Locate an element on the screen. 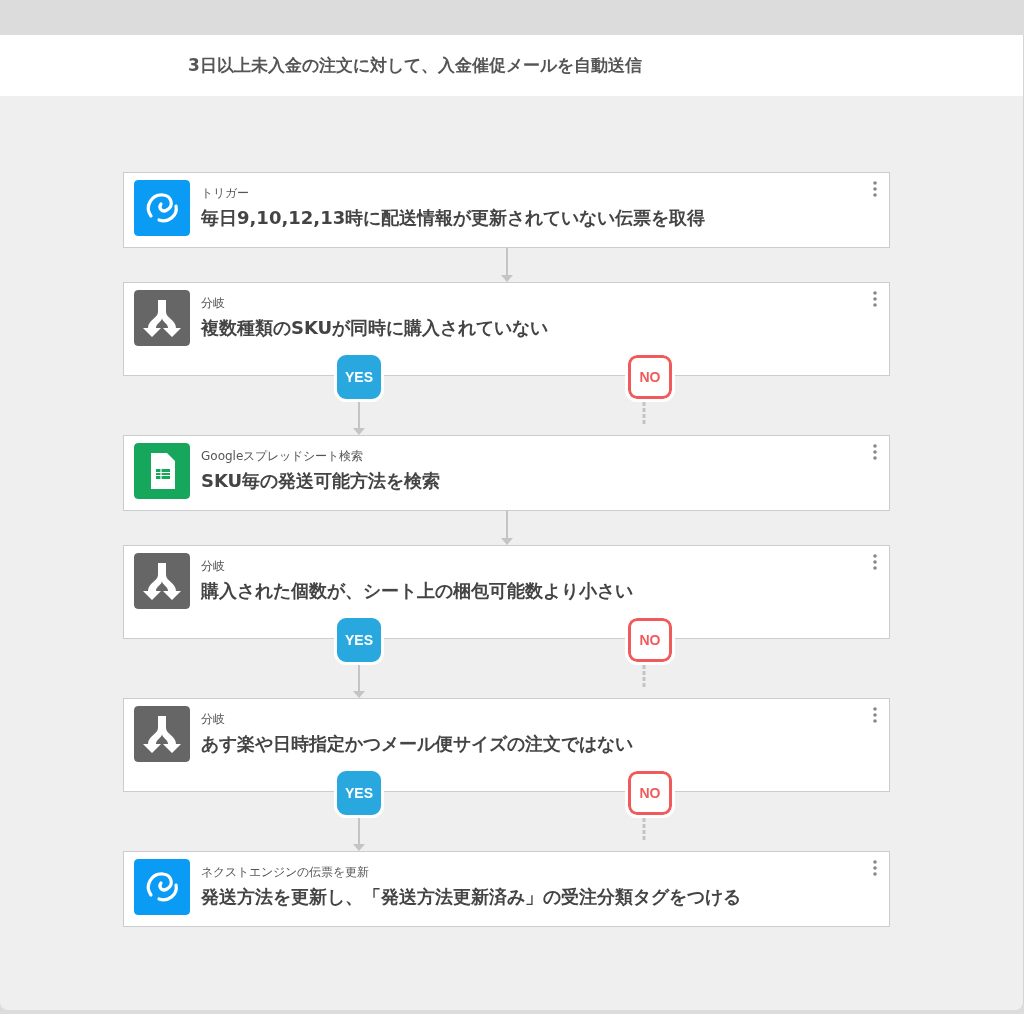 This screenshot has height=1014, width=1024. step-type-label: Googleスプレッドシート検索 is located at coordinates (283, 456).